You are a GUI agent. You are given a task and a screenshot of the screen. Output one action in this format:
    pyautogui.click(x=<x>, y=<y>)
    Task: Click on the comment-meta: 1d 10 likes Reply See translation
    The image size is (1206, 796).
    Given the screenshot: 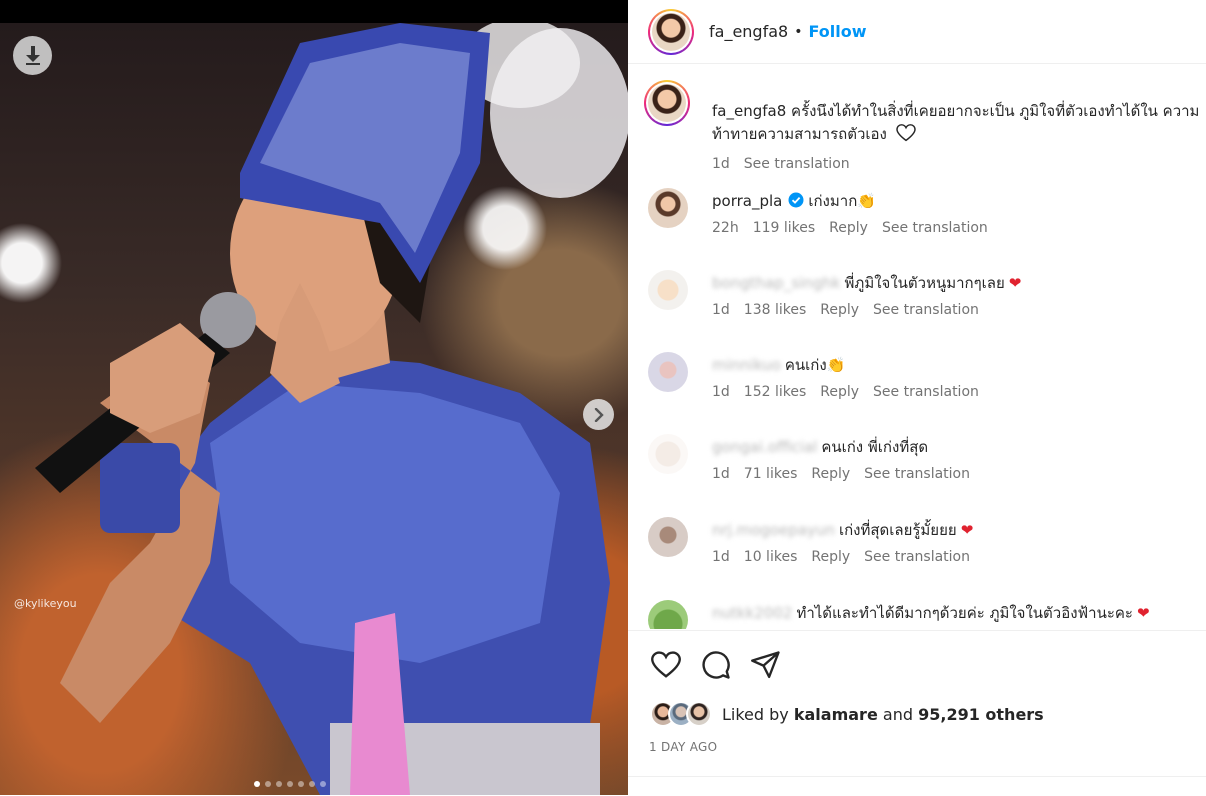 What is the action you would take?
    pyautogui.click(x=957, y=557)
    